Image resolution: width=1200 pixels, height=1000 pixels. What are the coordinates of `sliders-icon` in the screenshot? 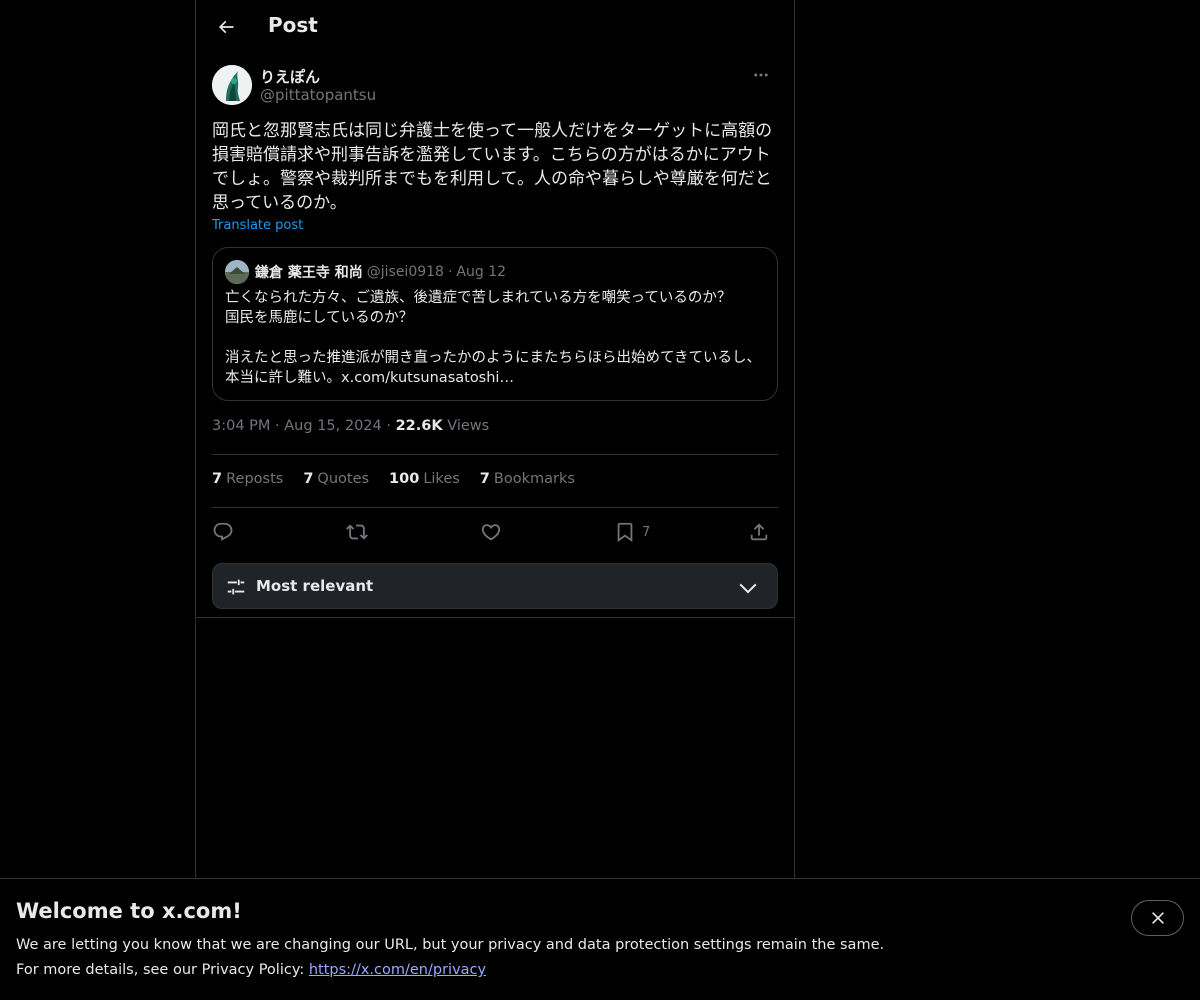 It's located at (236, 587).